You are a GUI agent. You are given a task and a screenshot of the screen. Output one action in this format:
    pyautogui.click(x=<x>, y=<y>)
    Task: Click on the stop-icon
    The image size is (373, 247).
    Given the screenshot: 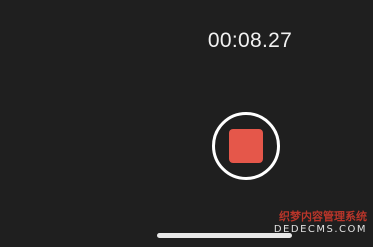 What is the action you would take?
    pyautogui.click(x=246, y=146)
    